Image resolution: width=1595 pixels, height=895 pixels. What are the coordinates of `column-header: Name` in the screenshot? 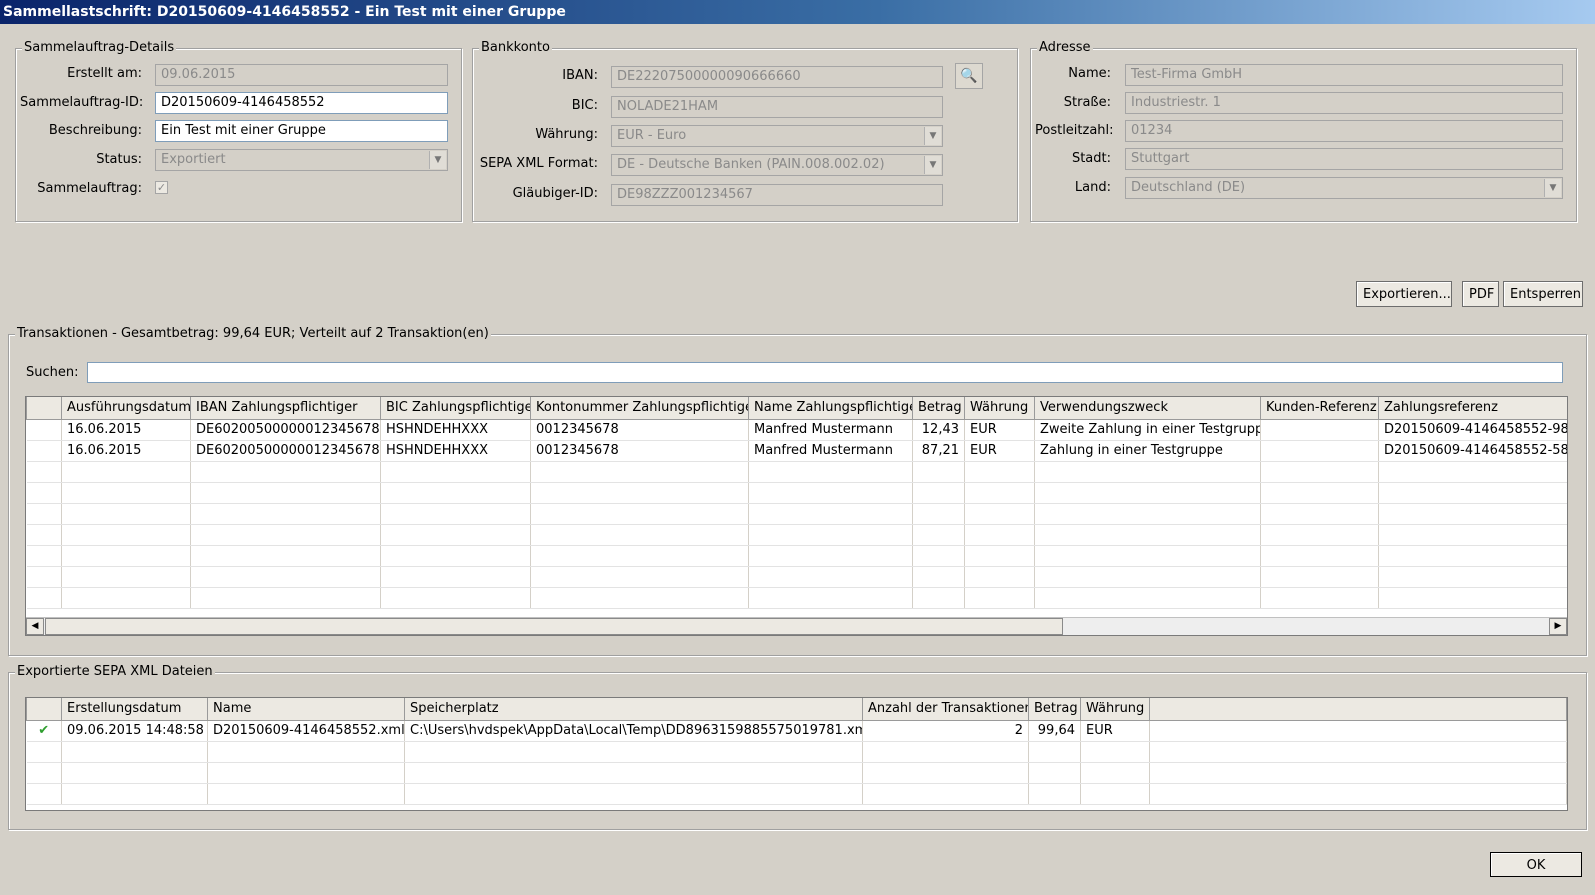 It's located at (306, 709).